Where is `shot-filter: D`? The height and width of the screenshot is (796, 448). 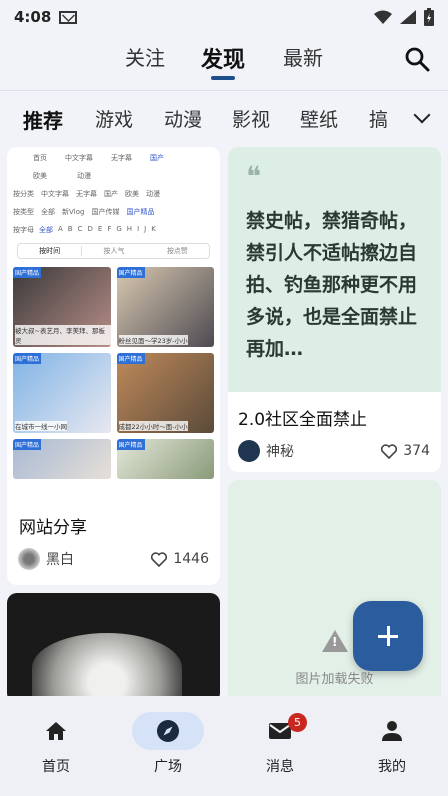
shot-filter: D is located at coordinates (90, 229).